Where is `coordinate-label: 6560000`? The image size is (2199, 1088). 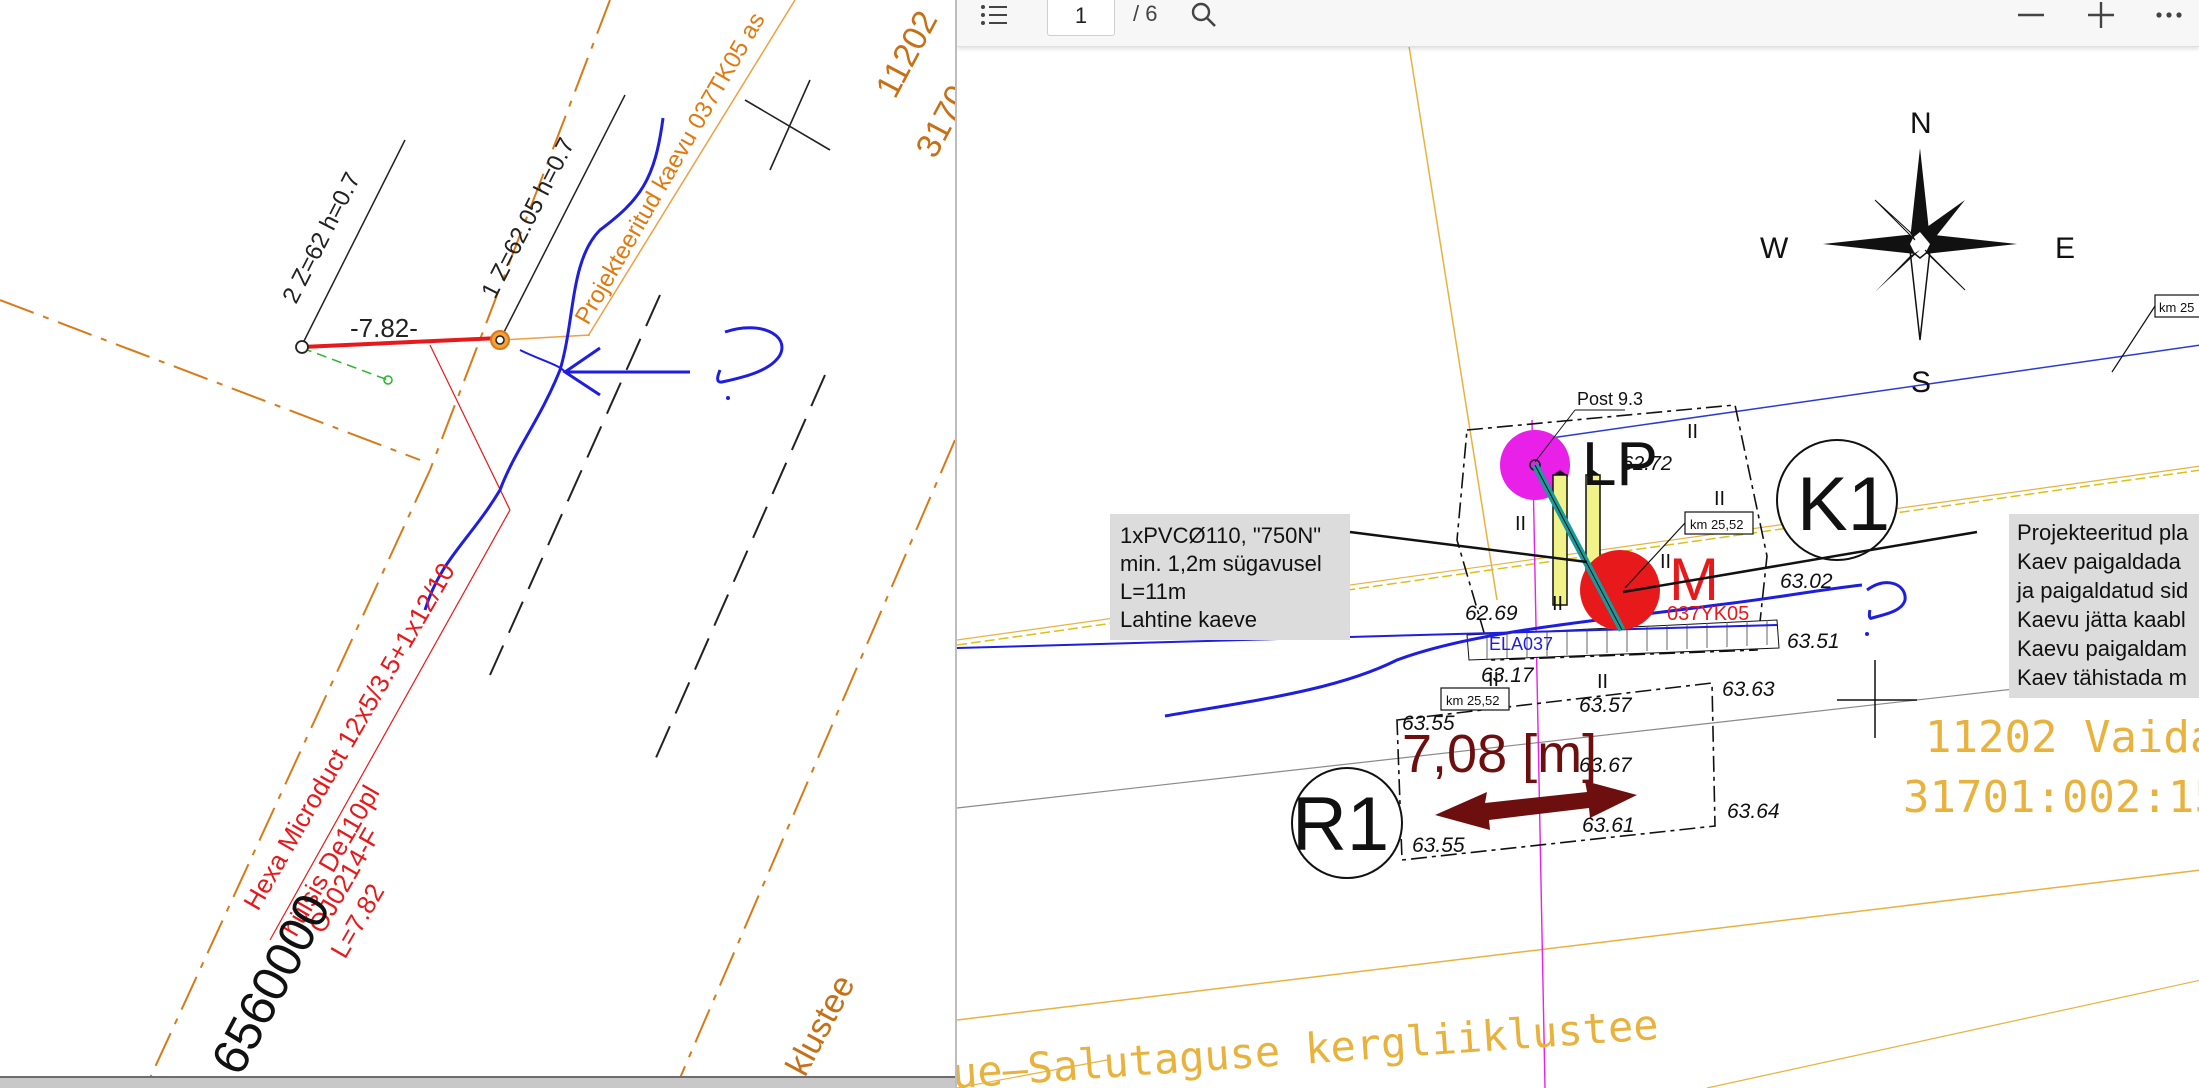
coordinate-label: 6560000 is located at coordinates (270, 981).